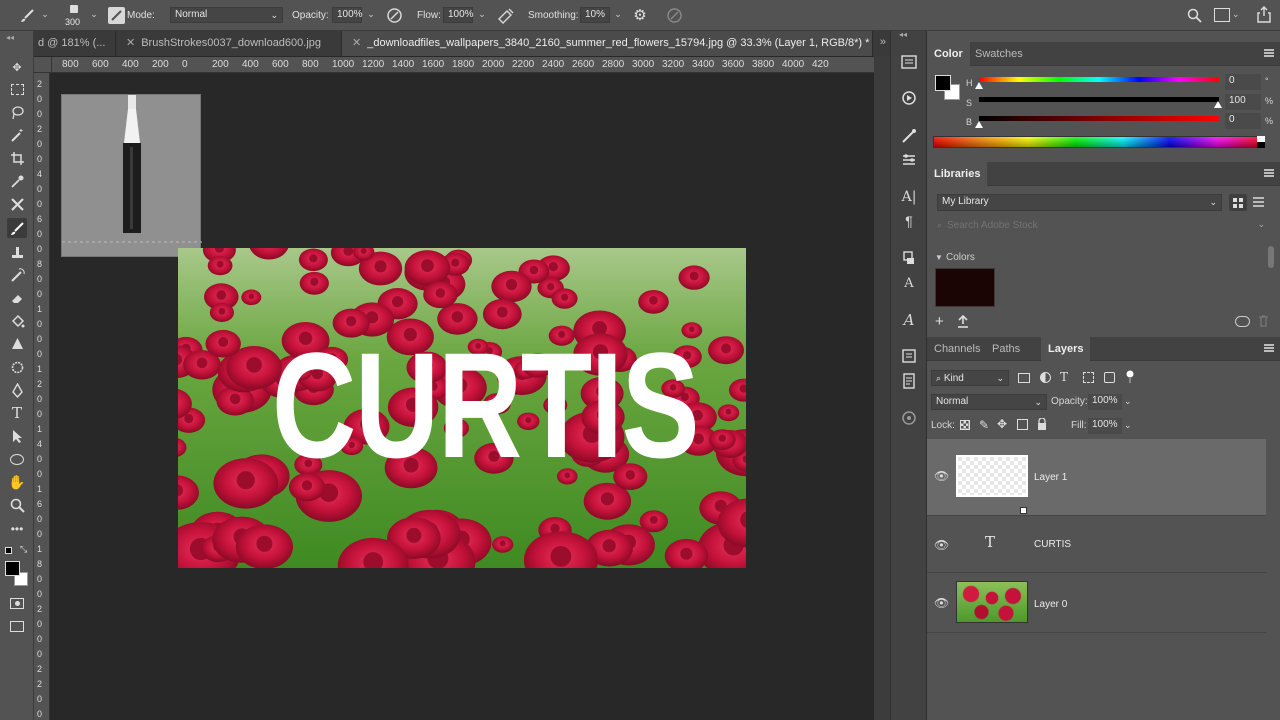  What do you see at coordinates (1099, 99) in the screenshot?
I see `saturation-slider` at bounding box center [1099, 99].